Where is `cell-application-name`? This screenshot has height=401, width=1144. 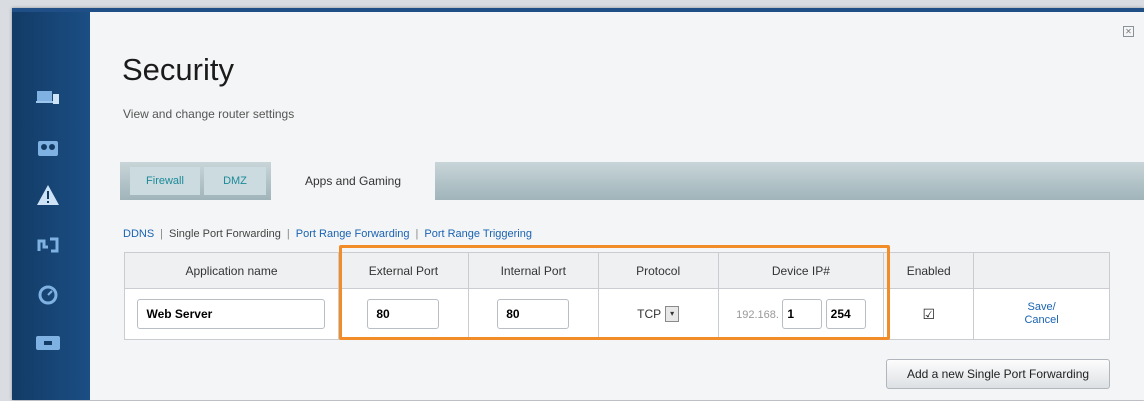
cell-application-name is located at coordinates (231, 314).